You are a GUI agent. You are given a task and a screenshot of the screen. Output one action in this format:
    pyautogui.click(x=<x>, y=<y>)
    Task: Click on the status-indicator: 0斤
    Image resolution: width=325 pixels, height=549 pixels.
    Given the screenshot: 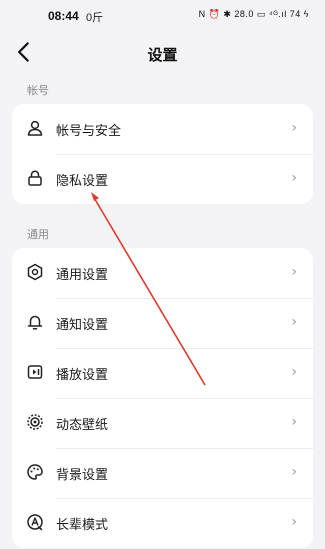 What is the action you would take?
    pyautogui.click(x=95, y=18)
    